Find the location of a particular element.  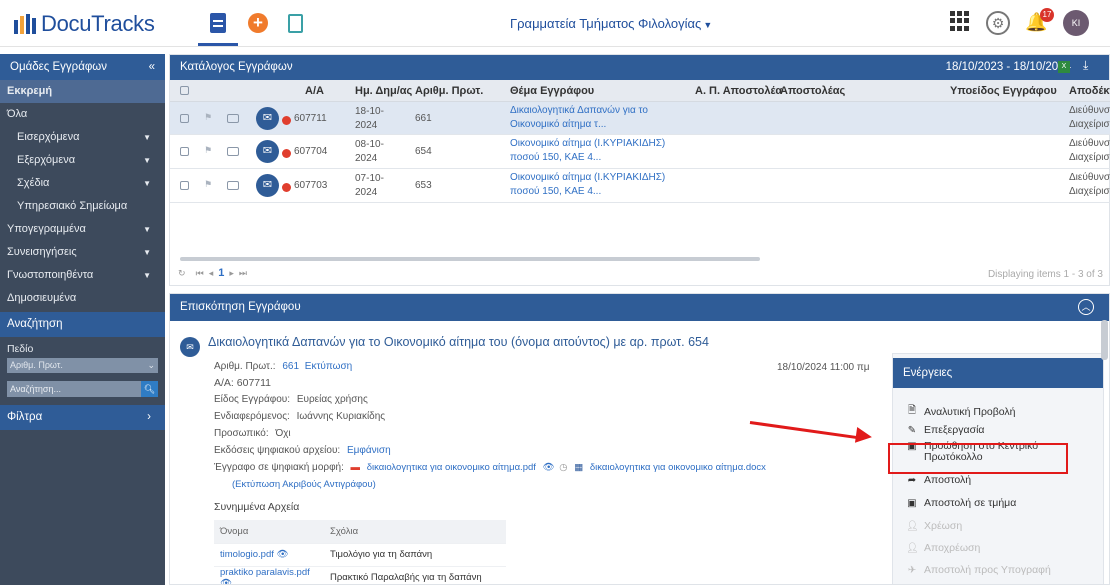

filters-toggle: Φίλτρα › is located at coordinates (82, 417).